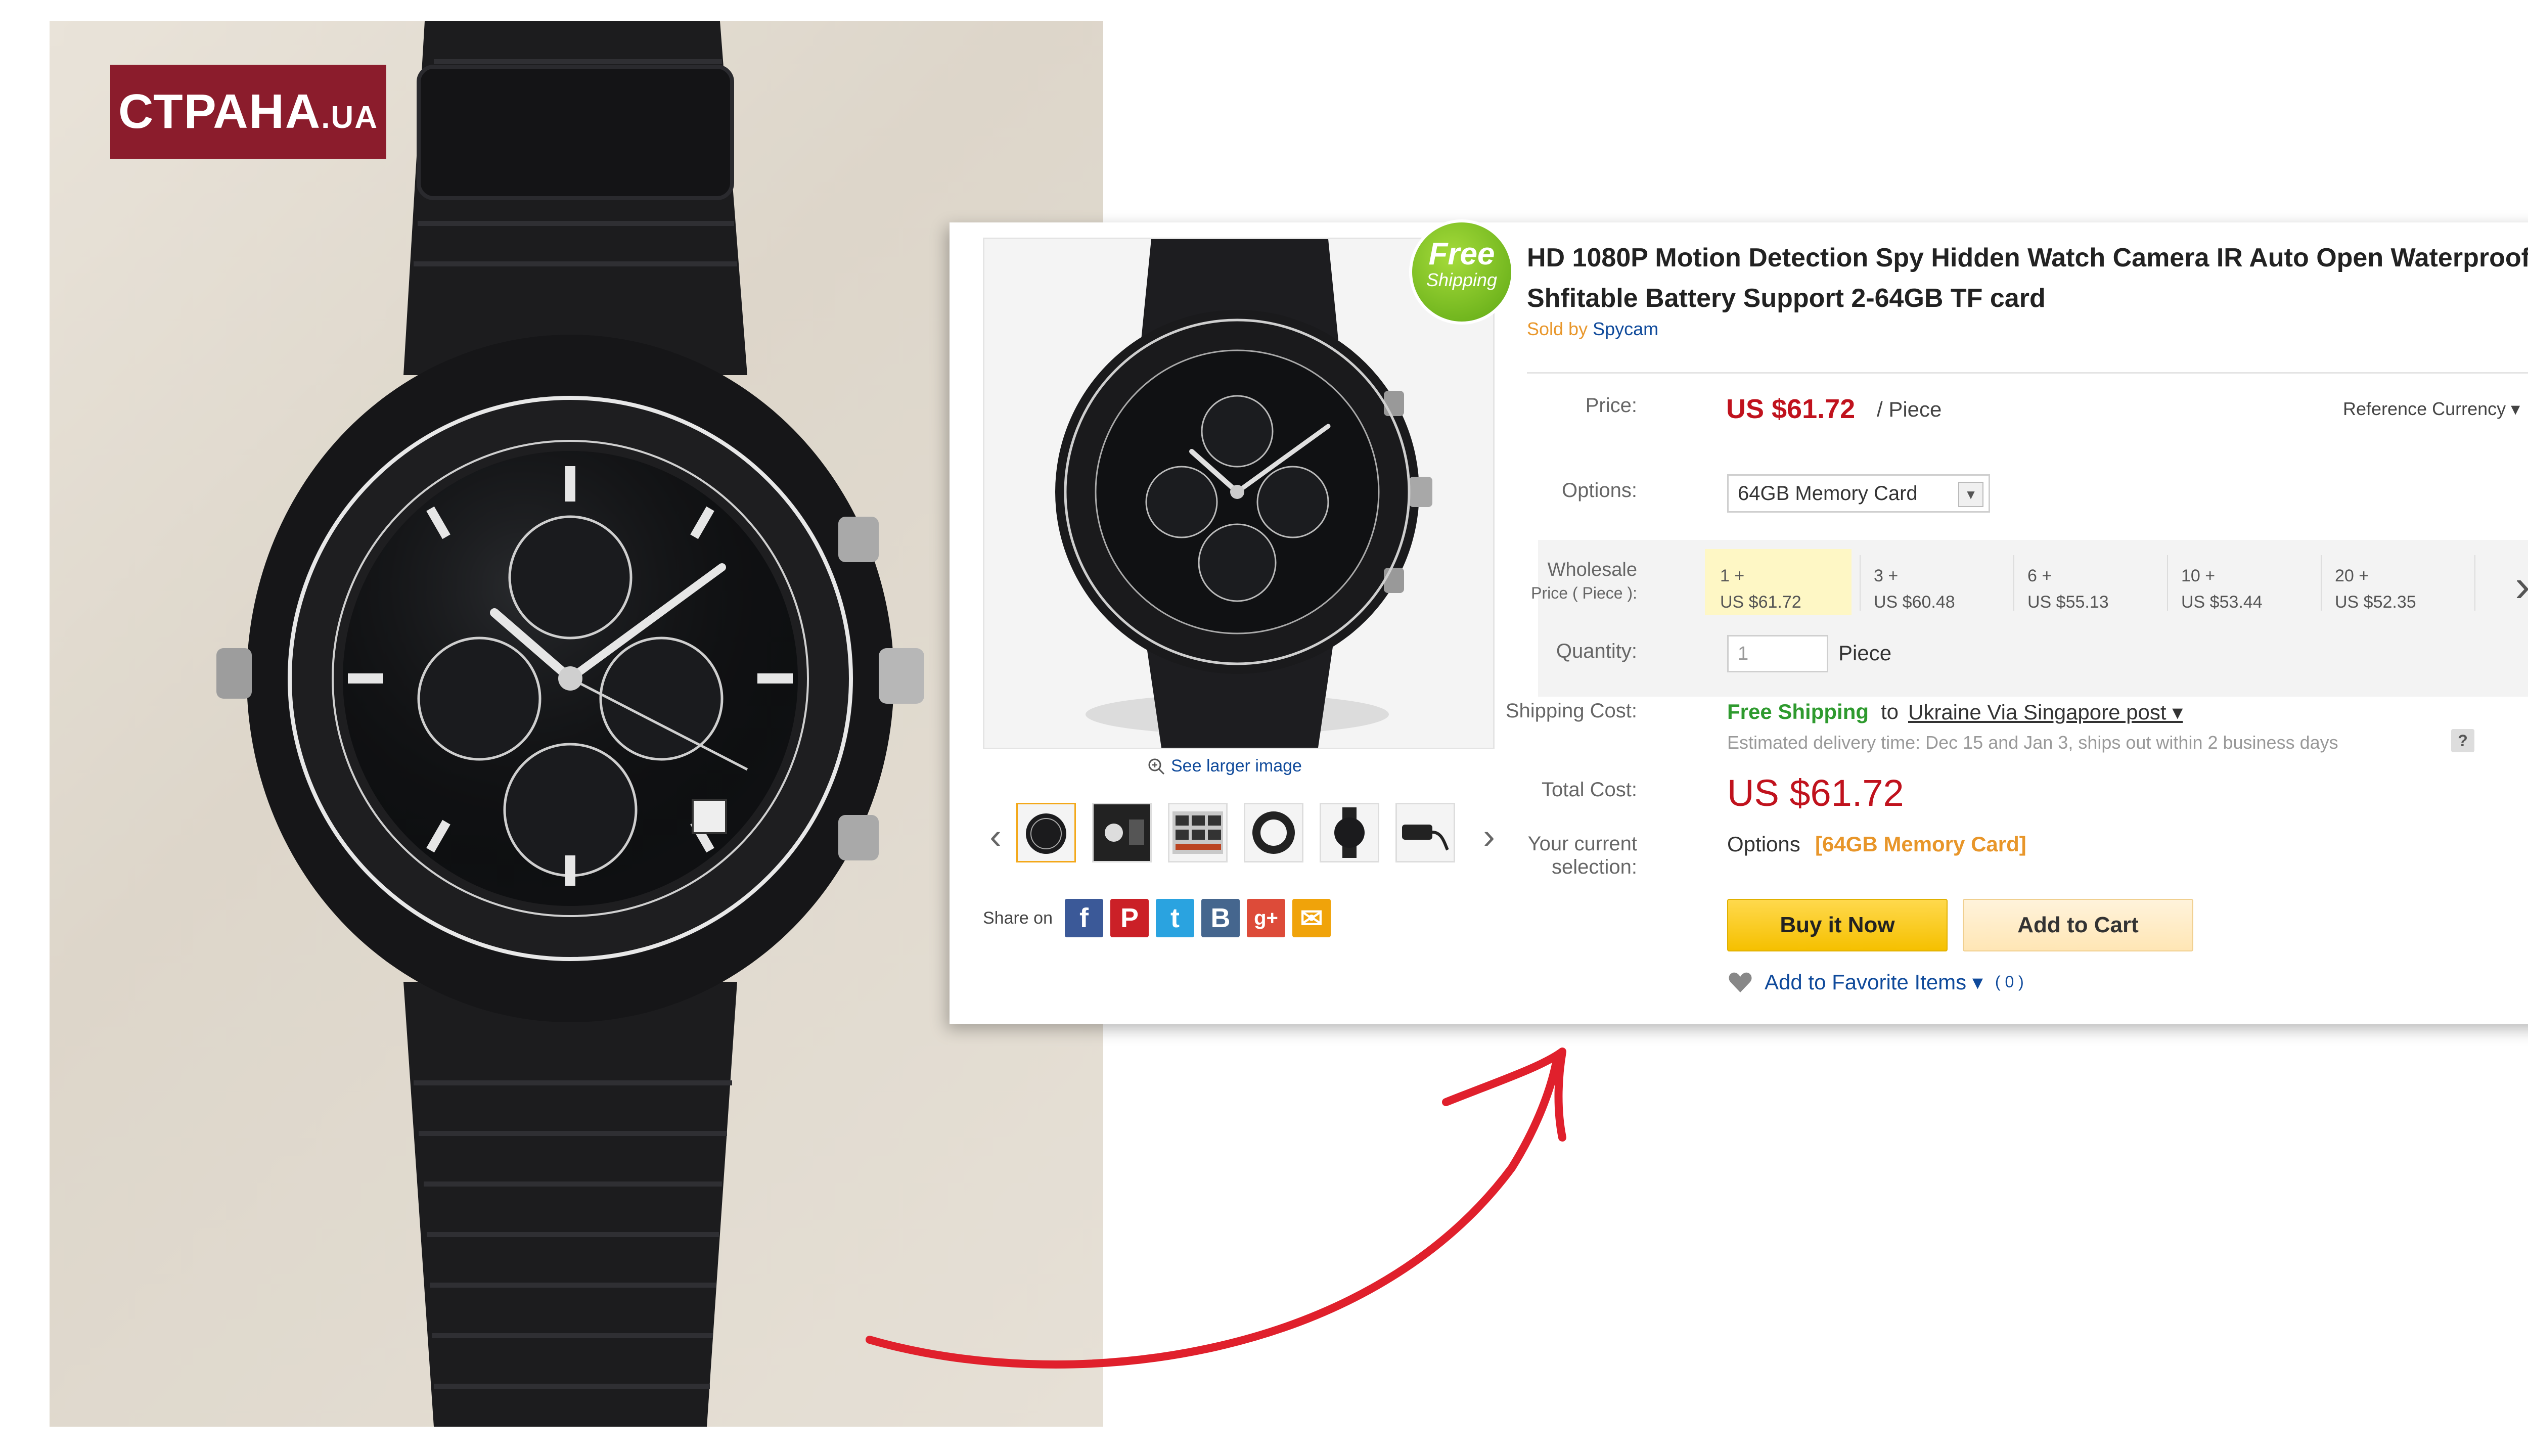 The height and width of the screenshot is (1456, 2528). Describe the element at coordinates (1156, 766) in the screenshot. I see `zoom-icon` at that location.